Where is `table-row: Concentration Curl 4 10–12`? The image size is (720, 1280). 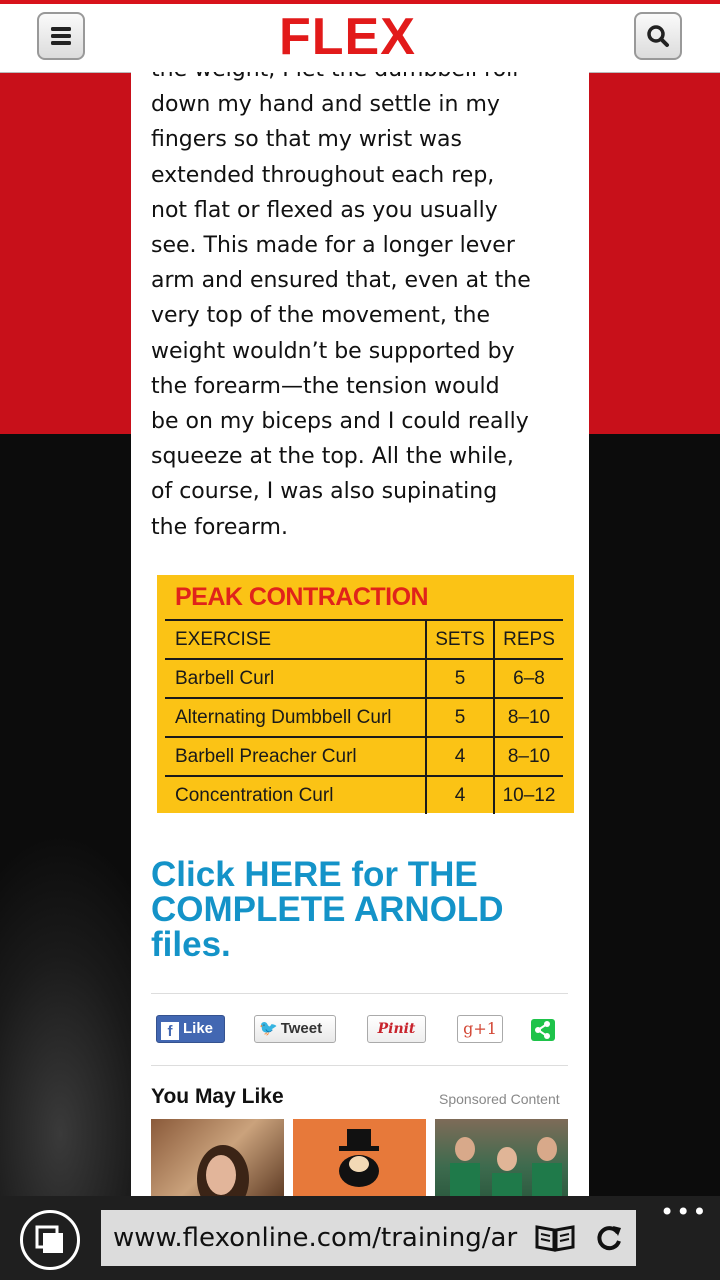 table-row: Concentration Curl 4 10–12 is located at coordinates (364, 795).